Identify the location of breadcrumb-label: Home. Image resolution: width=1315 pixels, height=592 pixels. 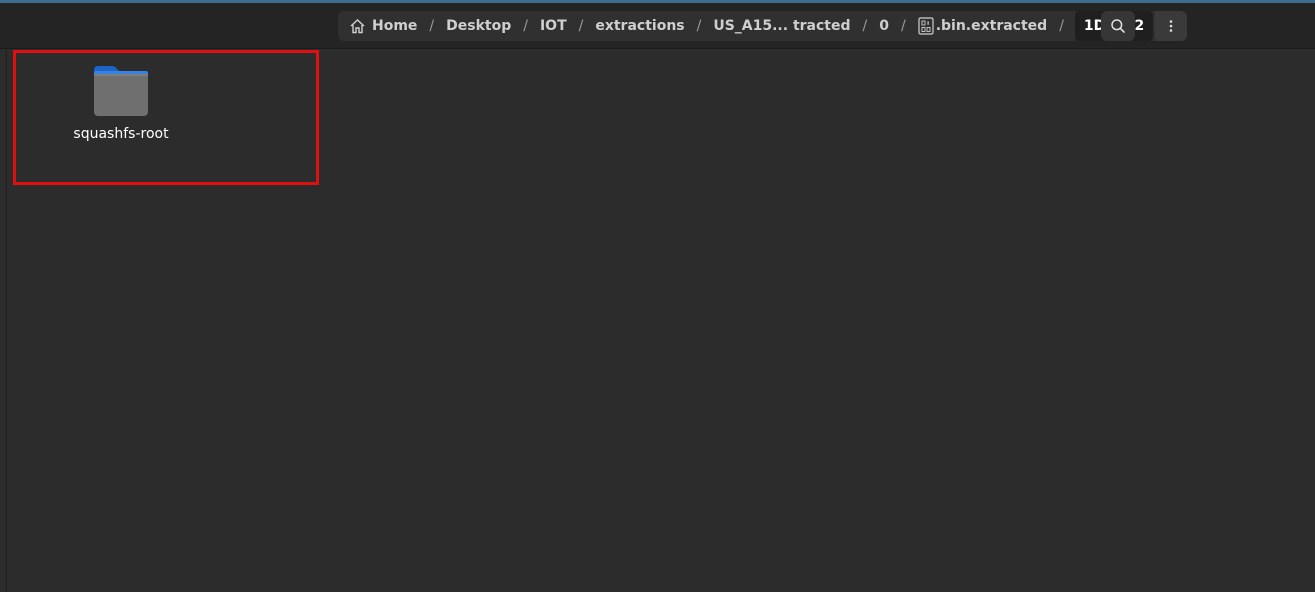
(395, 26).